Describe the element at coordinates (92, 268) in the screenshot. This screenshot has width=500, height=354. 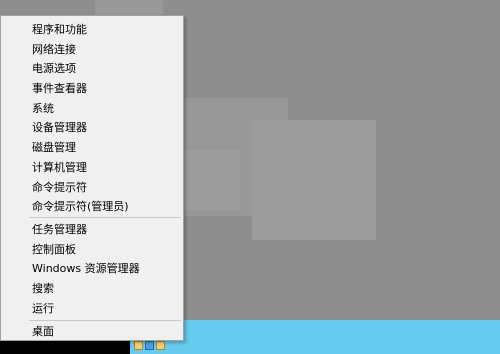
I see `menu-item-file-explorer: Windows 资源管理器` at that location.